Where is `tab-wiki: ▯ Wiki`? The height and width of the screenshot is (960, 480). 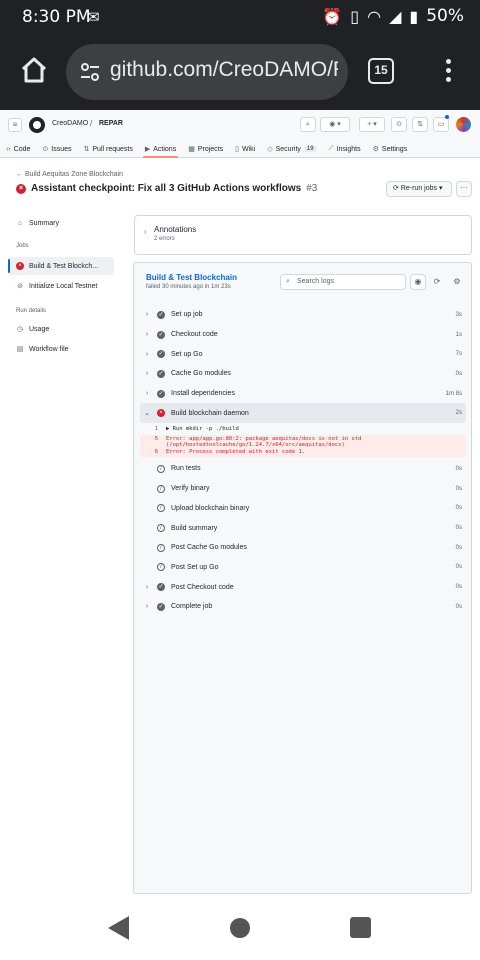
tab-wiki: ▯ Wiki is located at coordinates (245, 149).